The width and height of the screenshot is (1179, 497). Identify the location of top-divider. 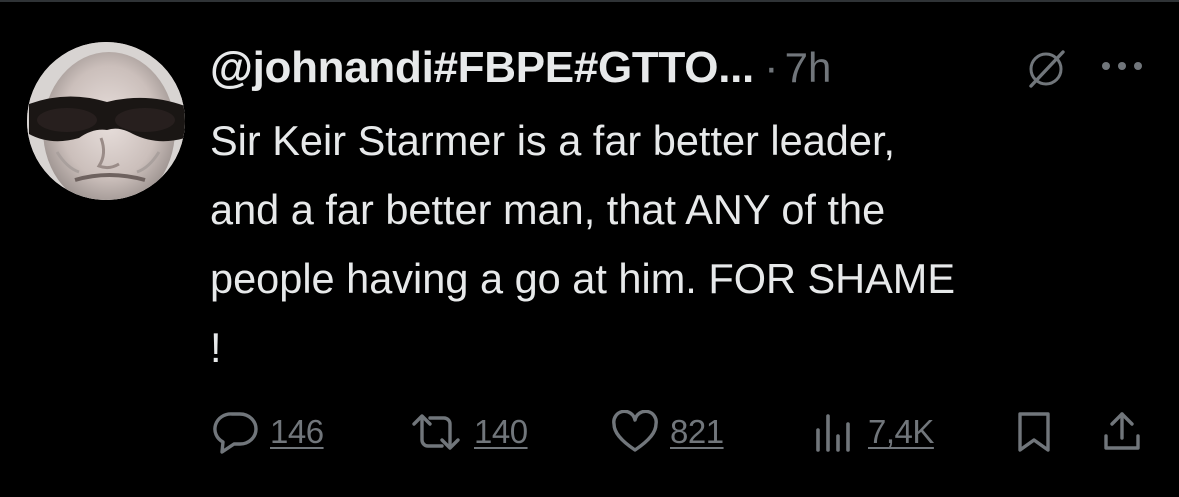
(589, 1).